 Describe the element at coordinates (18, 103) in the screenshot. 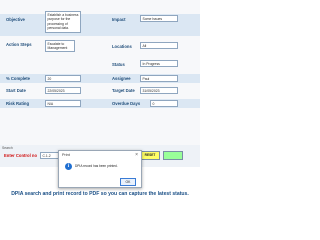

I see `risk-rating-label: Risk Rating` at that location.